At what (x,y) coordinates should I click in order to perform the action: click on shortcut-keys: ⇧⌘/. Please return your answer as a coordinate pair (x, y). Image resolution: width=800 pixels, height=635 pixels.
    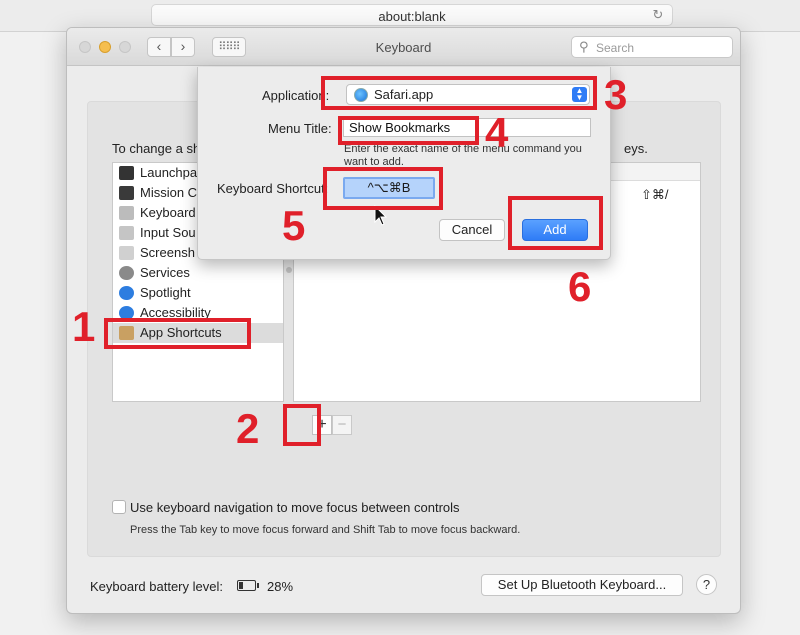
    Looking at the image, I should click on (655, 194).